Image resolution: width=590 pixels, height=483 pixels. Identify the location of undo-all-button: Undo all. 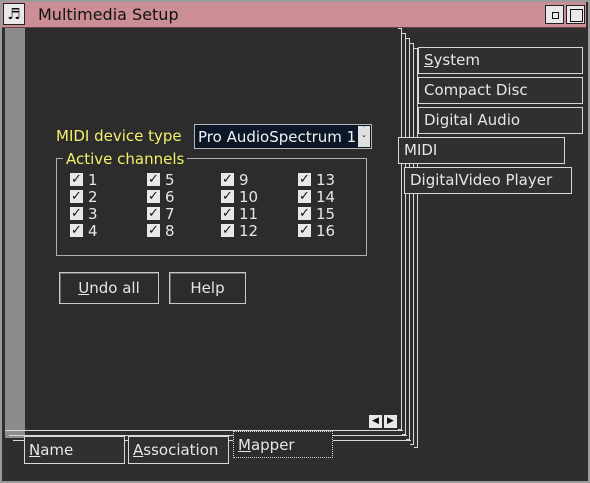
(109, 288).